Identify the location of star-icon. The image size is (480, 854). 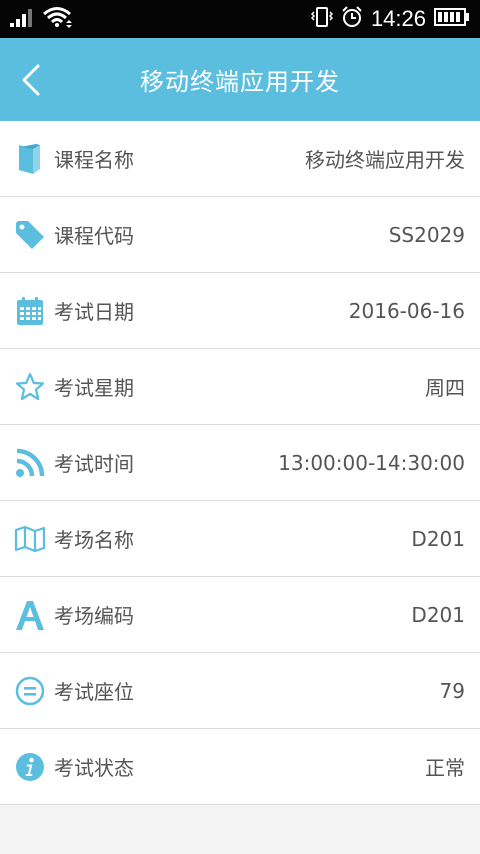
(30, 387).